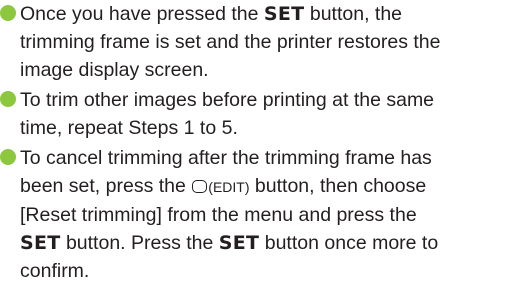 The image size is (505, 292). Describe the element at coordinates (55, 271) in the screenshot. I see `item-3-line-5: confirm.` at that location.